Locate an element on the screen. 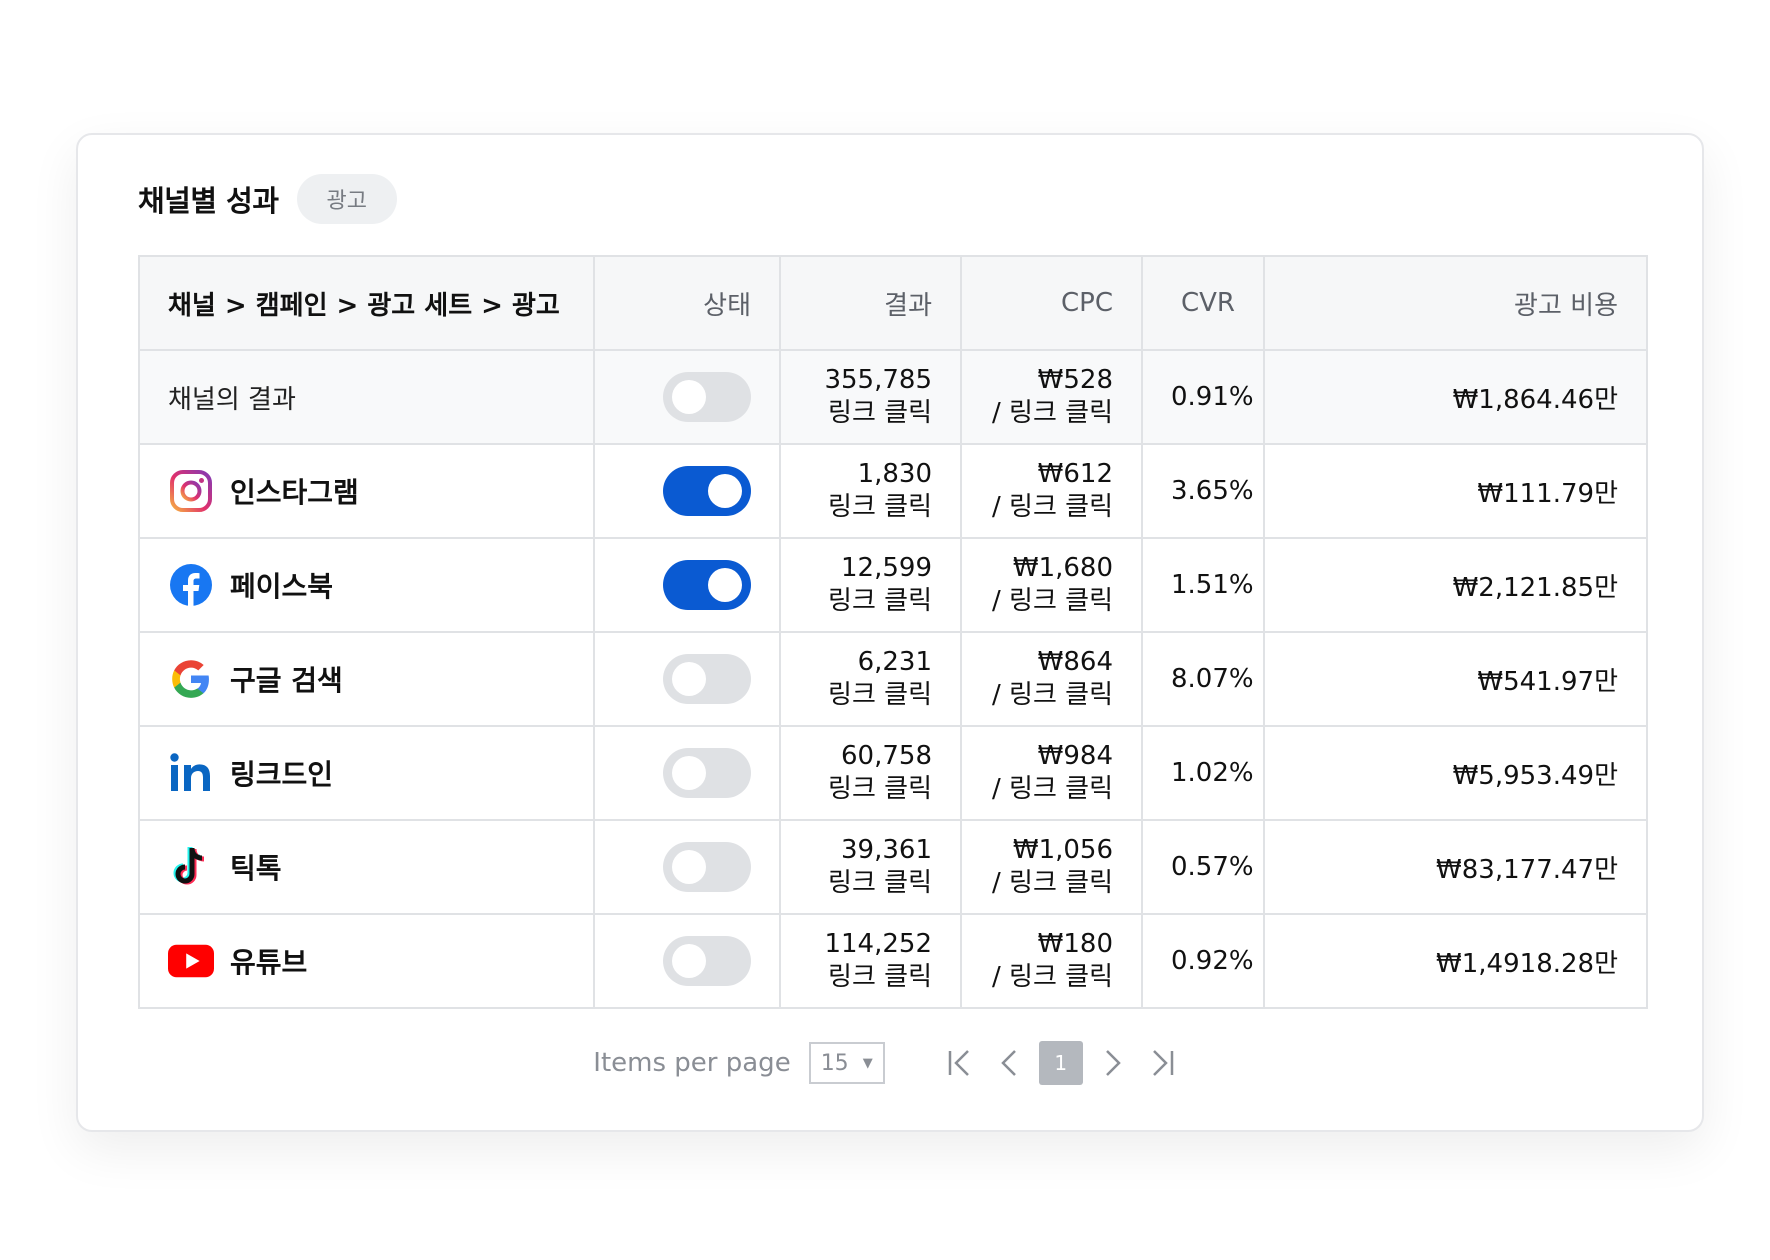  spend-value: ₩541.97만 is located at coordinates (1455, 679).